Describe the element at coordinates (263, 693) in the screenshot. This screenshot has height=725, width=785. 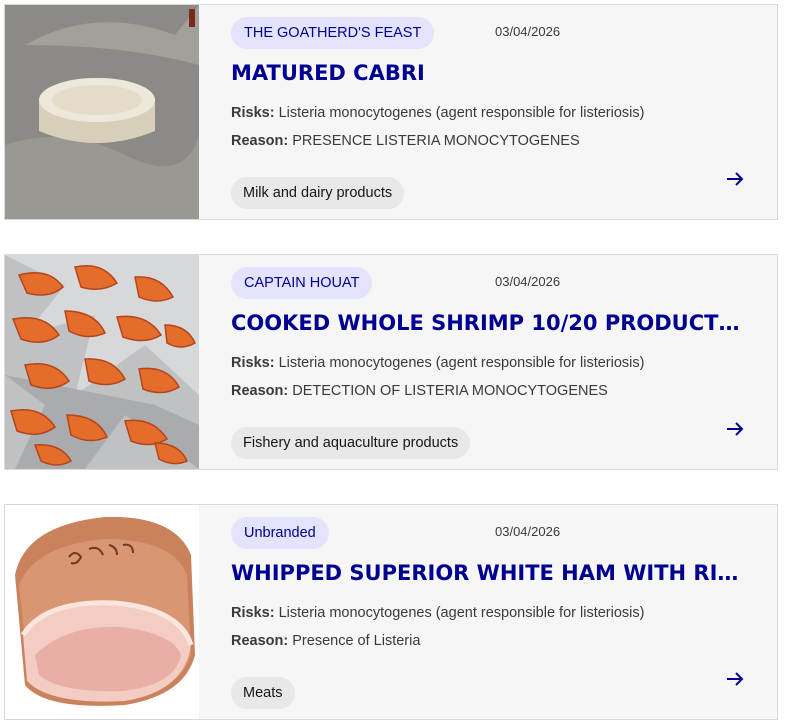
I see `category-tag: Meats` at that location.